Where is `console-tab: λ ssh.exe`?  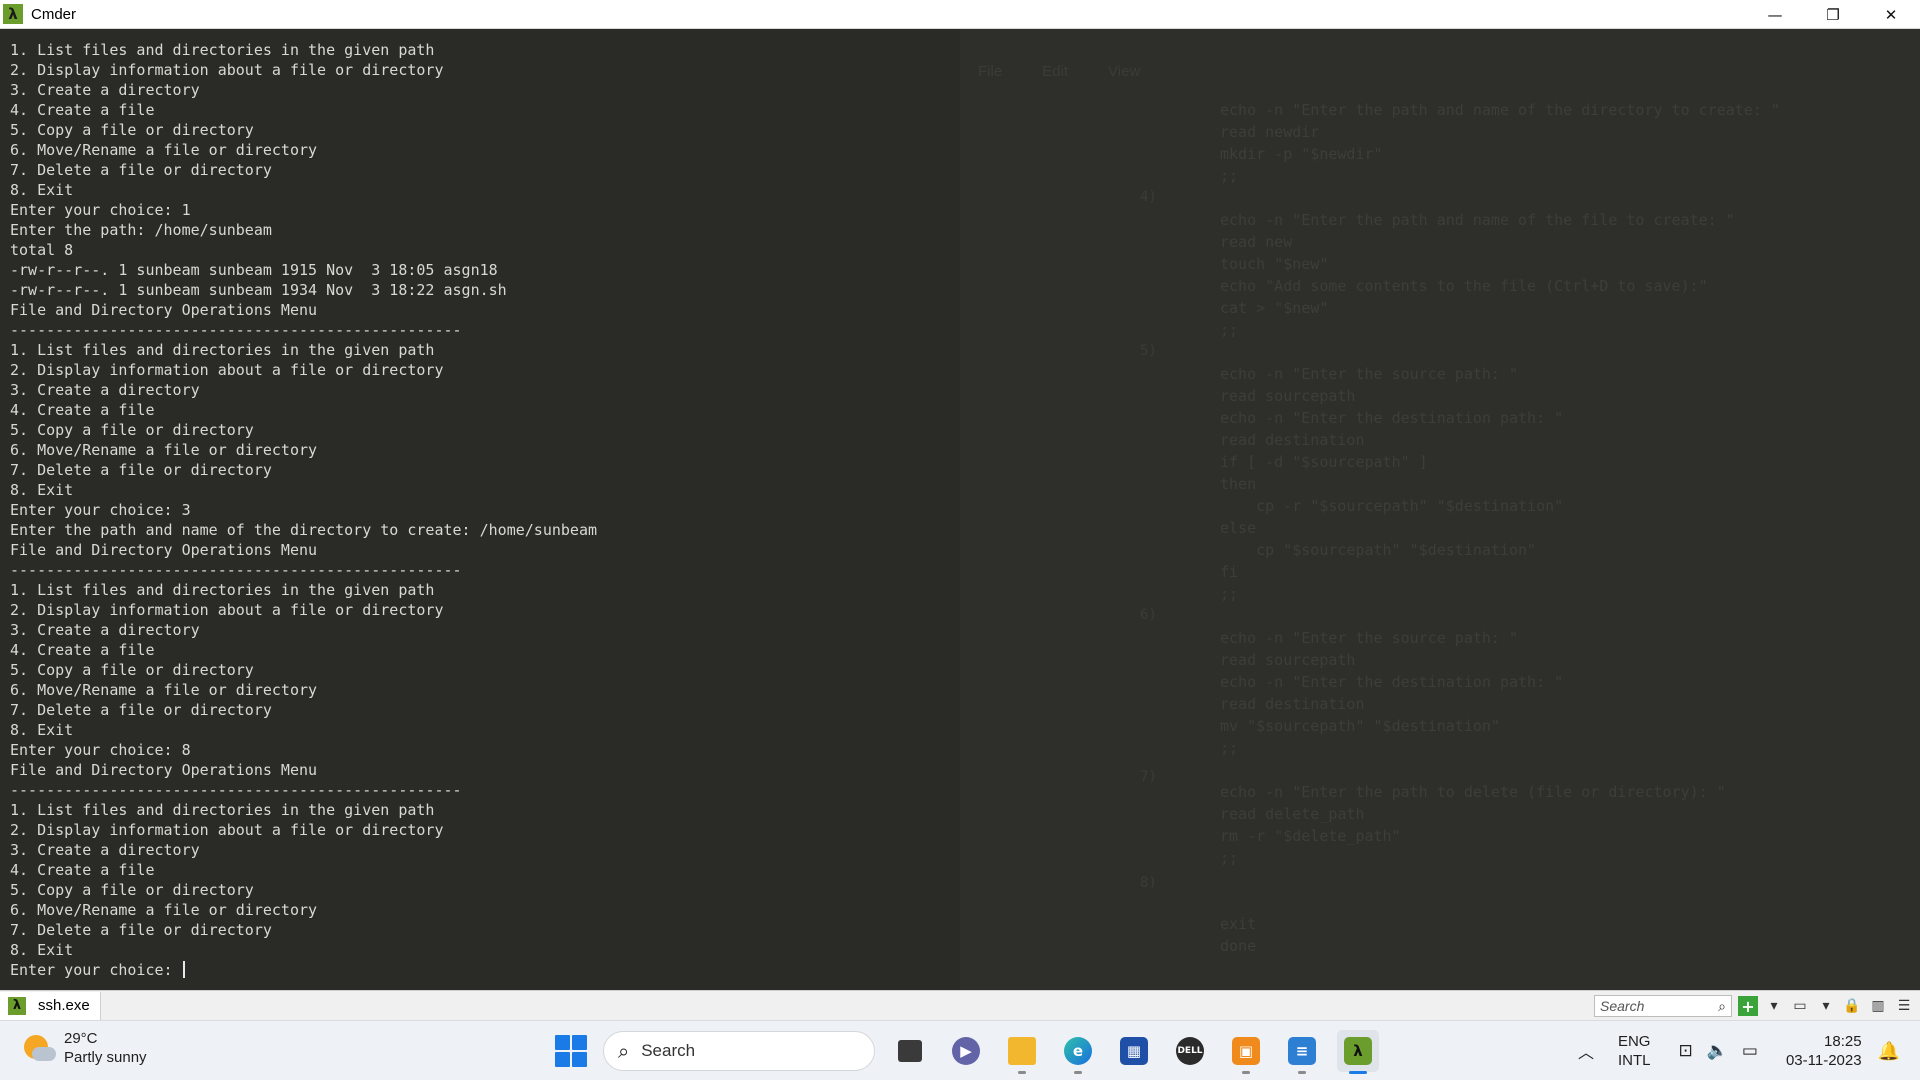
console-tab: λ ssh.exe is located at coordinates (50, 1005).